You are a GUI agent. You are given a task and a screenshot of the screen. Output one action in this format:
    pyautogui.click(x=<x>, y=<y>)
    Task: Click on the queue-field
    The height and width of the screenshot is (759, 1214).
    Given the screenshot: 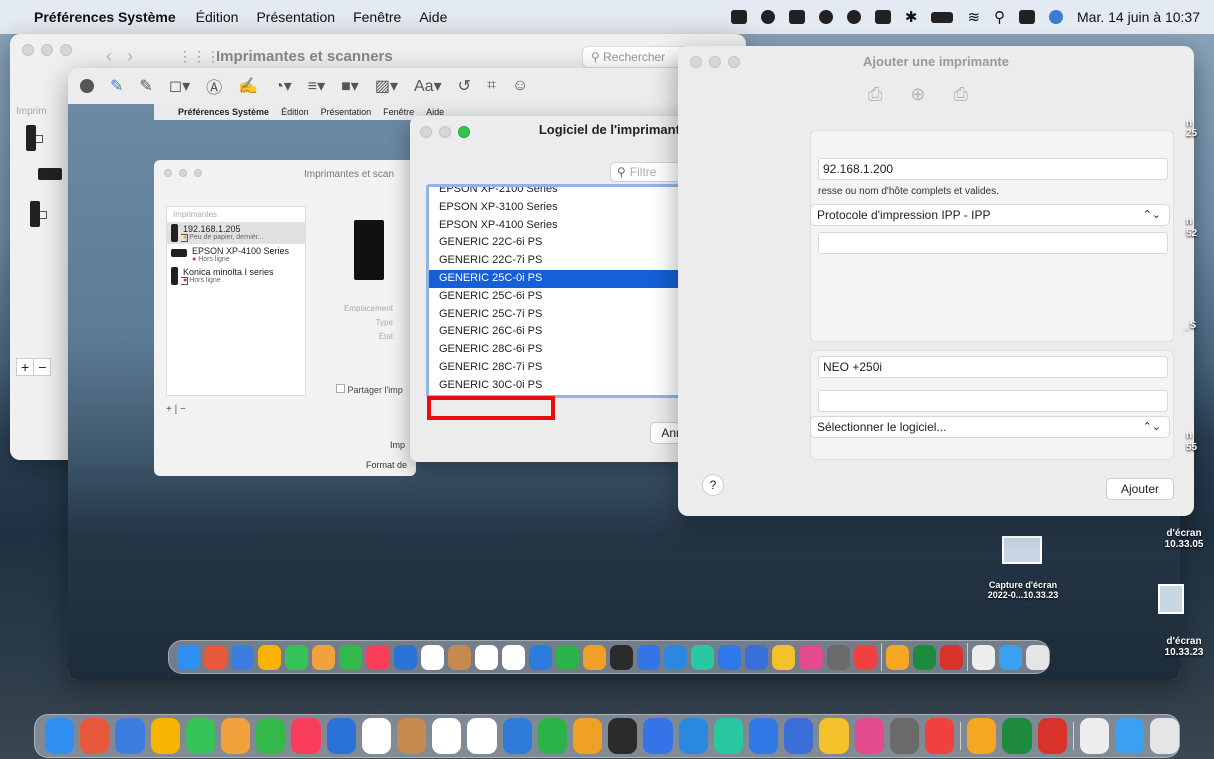 What is the action you would take?
    pyautogui.click(x=993, y=243)
    